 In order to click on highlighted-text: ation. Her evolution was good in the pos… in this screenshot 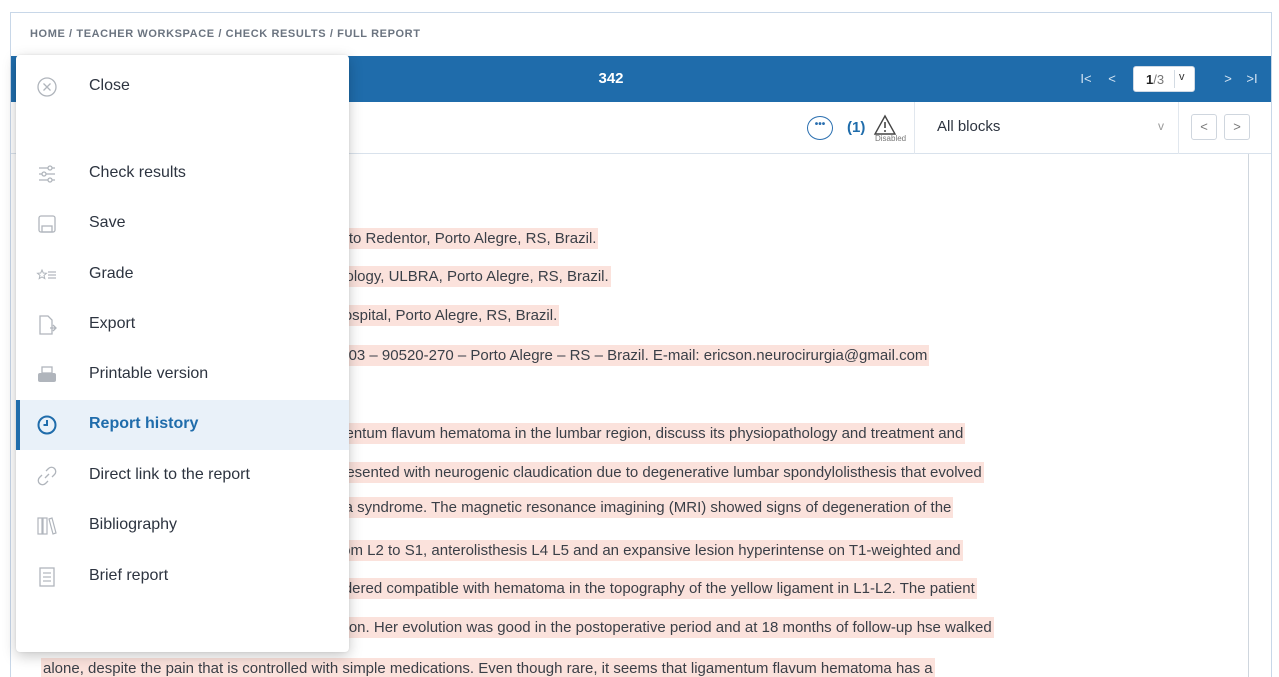, I will do `click(662, 627)`.